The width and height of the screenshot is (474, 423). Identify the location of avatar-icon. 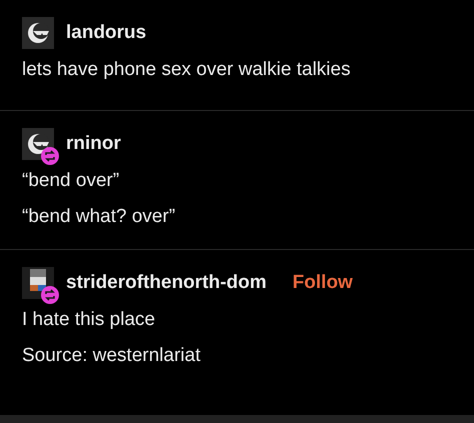
(38, 33).